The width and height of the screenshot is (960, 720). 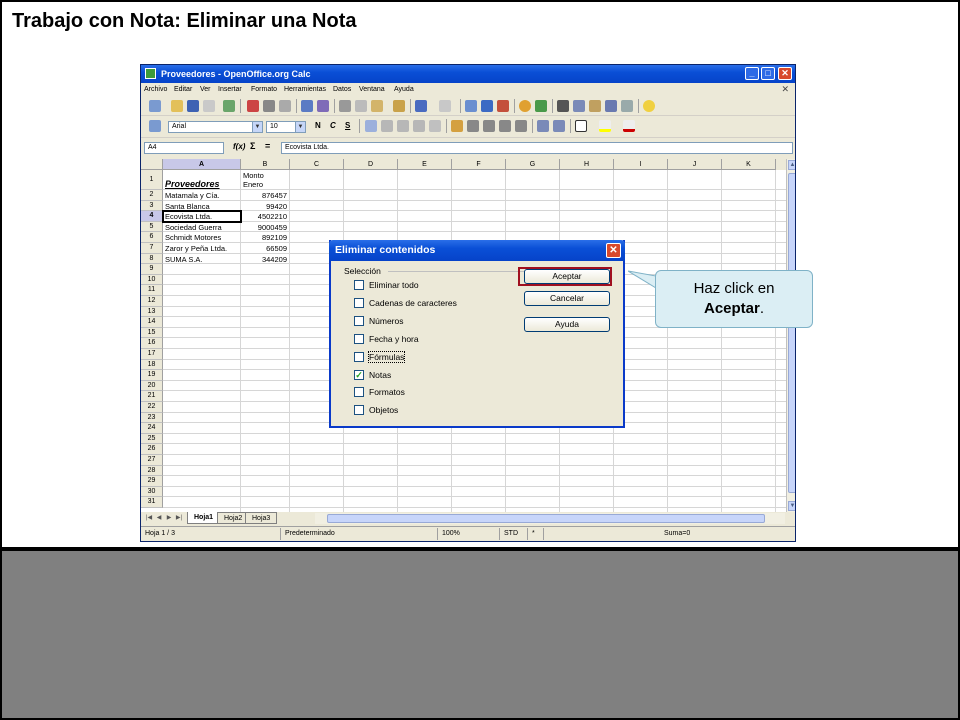 What do you see at coordinates (152, 439) in the screenshot?
I see `row-header-25: 25` at bounding box center [152, 439].